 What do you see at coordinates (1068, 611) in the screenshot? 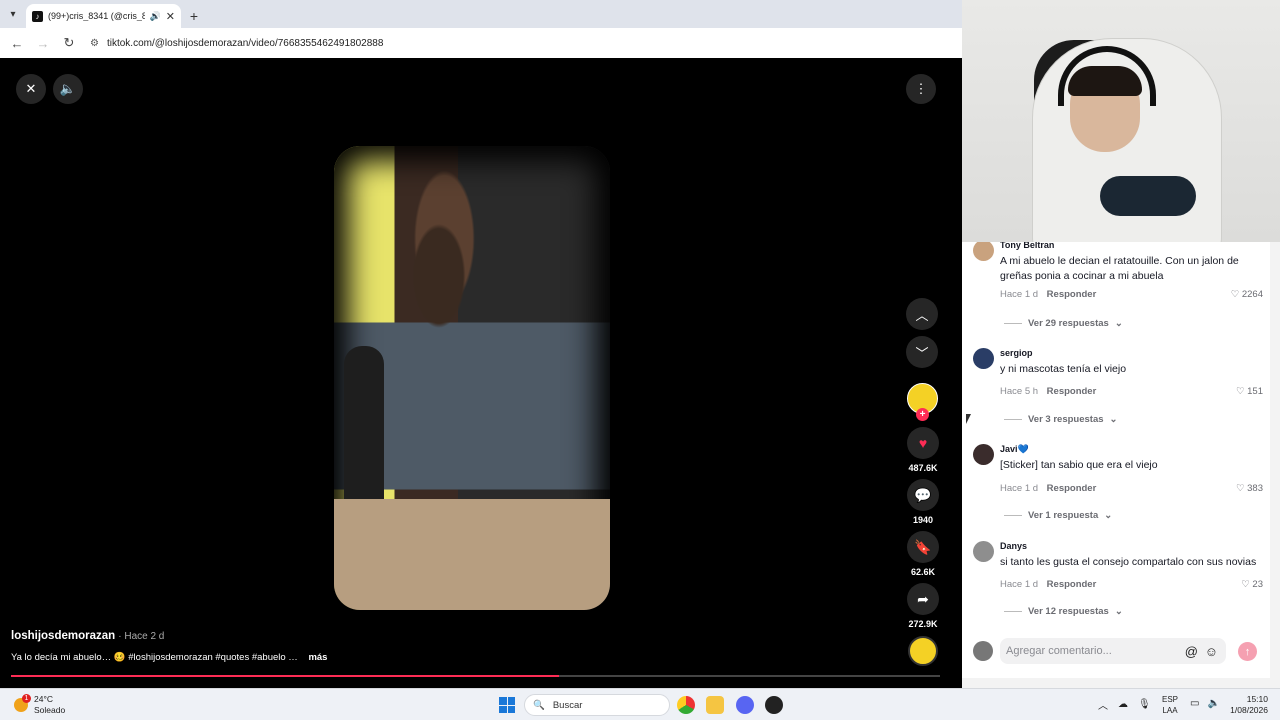
I see `view-replies-label: Ver 12 respuestas` at bounding box center [1068, 611].